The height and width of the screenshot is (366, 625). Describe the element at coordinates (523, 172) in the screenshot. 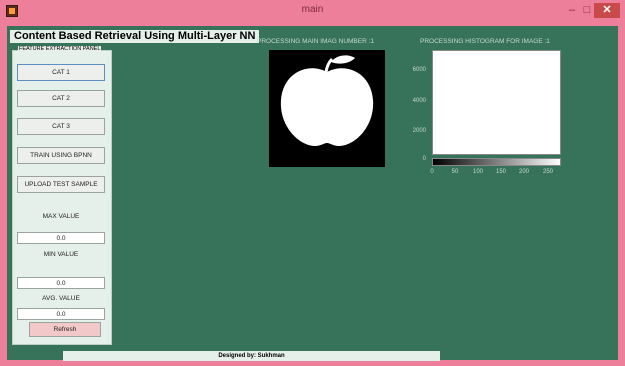

I see `x-tick-200: 200` at that location.